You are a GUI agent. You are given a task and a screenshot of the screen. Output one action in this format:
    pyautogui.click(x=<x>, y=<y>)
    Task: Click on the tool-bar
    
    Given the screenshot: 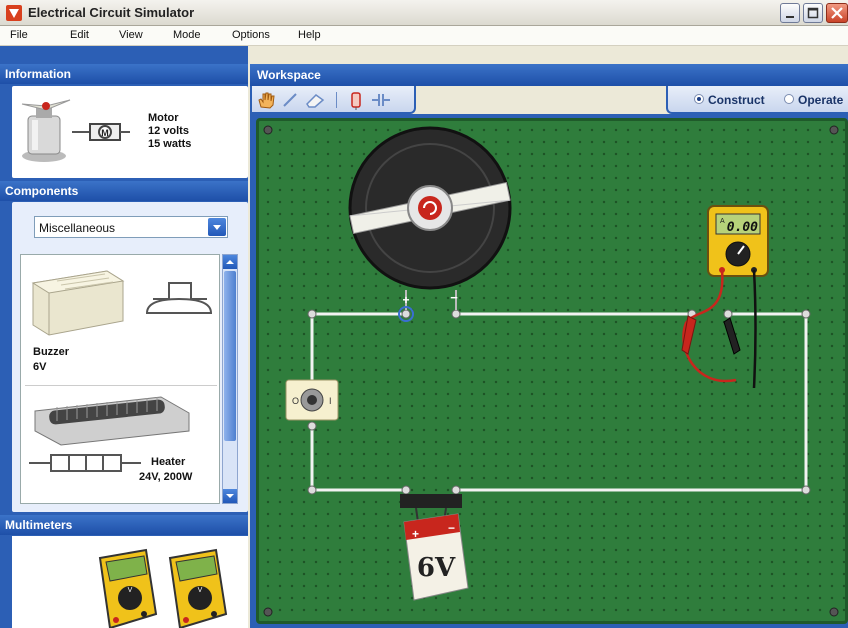 What is the action you would take?
    pyautogui.click(x=333, y=100)
    